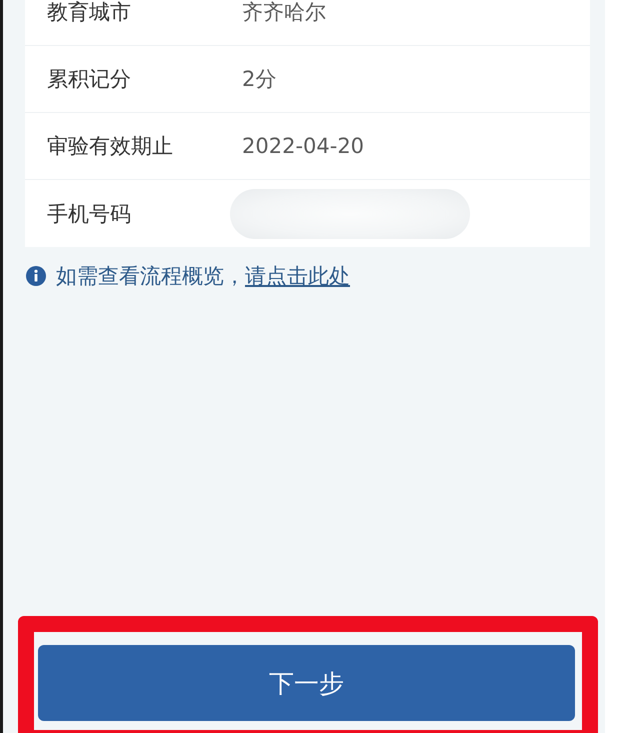 The height and width of the screenshot is (733, 640). Describe the element at coordinates (89, 214) in the screenshot. I see `field-label: 手机号码` at that location.